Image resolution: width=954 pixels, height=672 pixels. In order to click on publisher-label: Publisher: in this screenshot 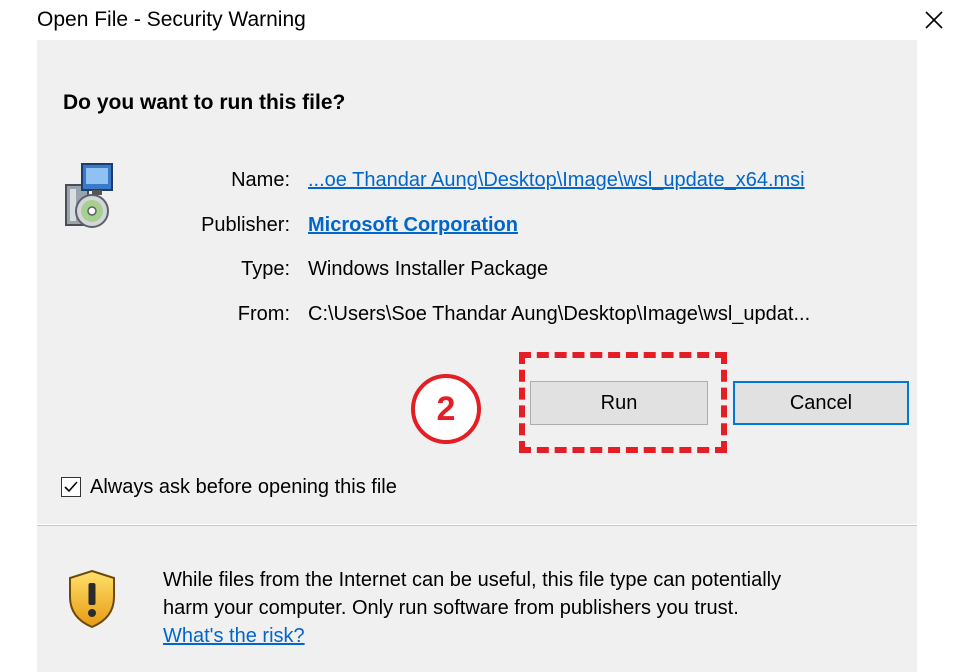, I will do `click(245, 225)`.